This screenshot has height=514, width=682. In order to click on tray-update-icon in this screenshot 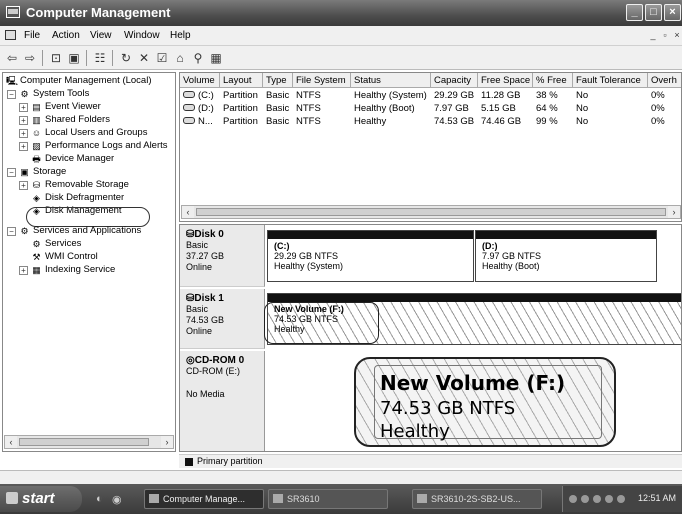, I will do `click(597, 499)`.